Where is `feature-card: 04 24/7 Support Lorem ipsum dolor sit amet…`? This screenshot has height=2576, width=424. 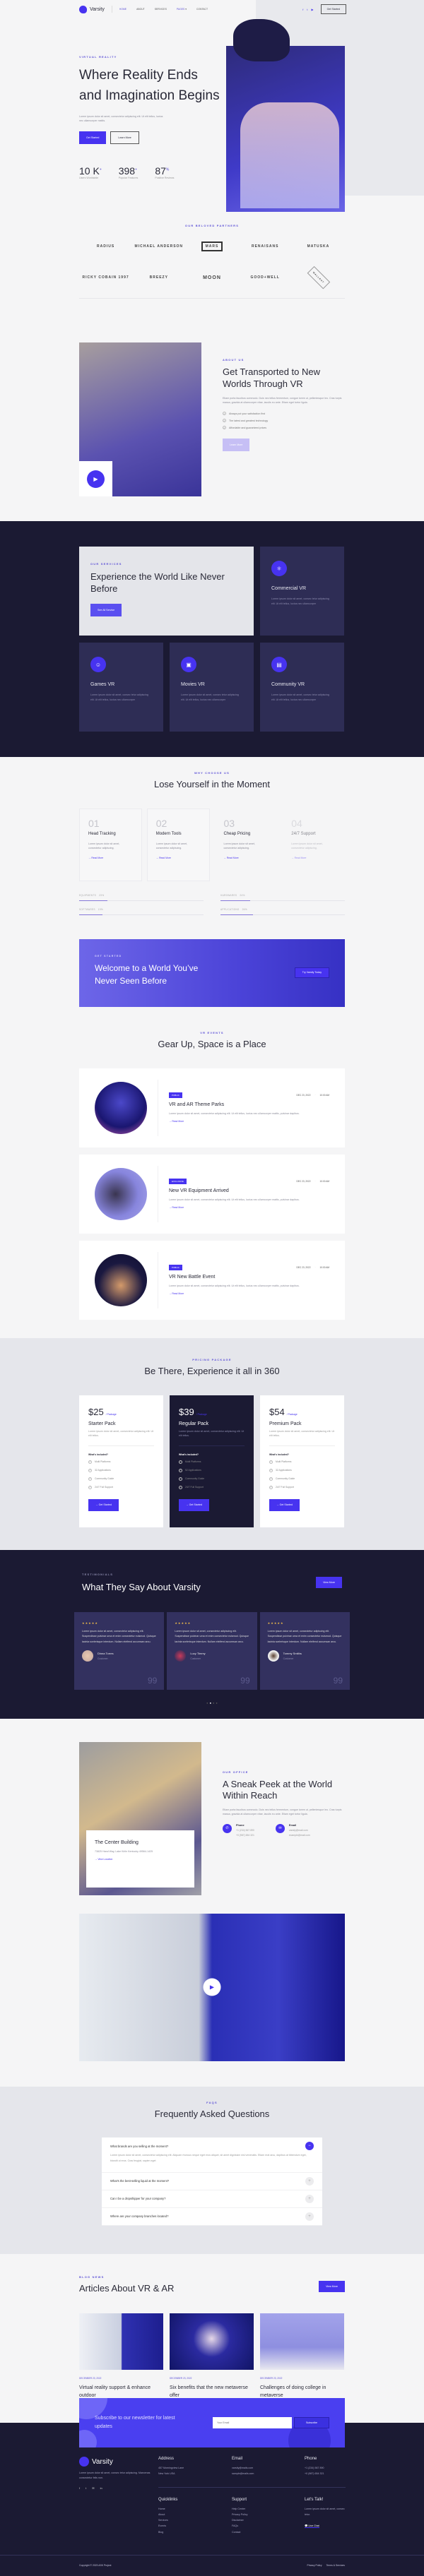 feature-card: 04 24/7 Support Lorem ipsum dolor sit amet… is located at coordinates (313, 845).